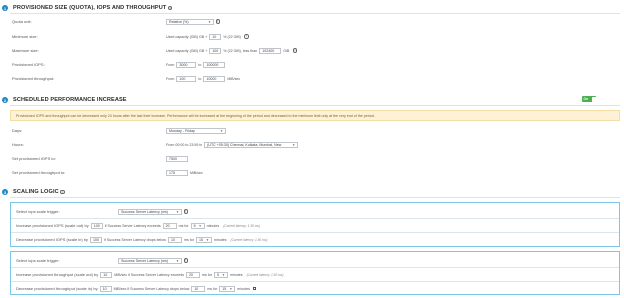 This screenshot has width=624, height=298. I want to click on panel1-decrease-for: ms for, so click(188, 239).